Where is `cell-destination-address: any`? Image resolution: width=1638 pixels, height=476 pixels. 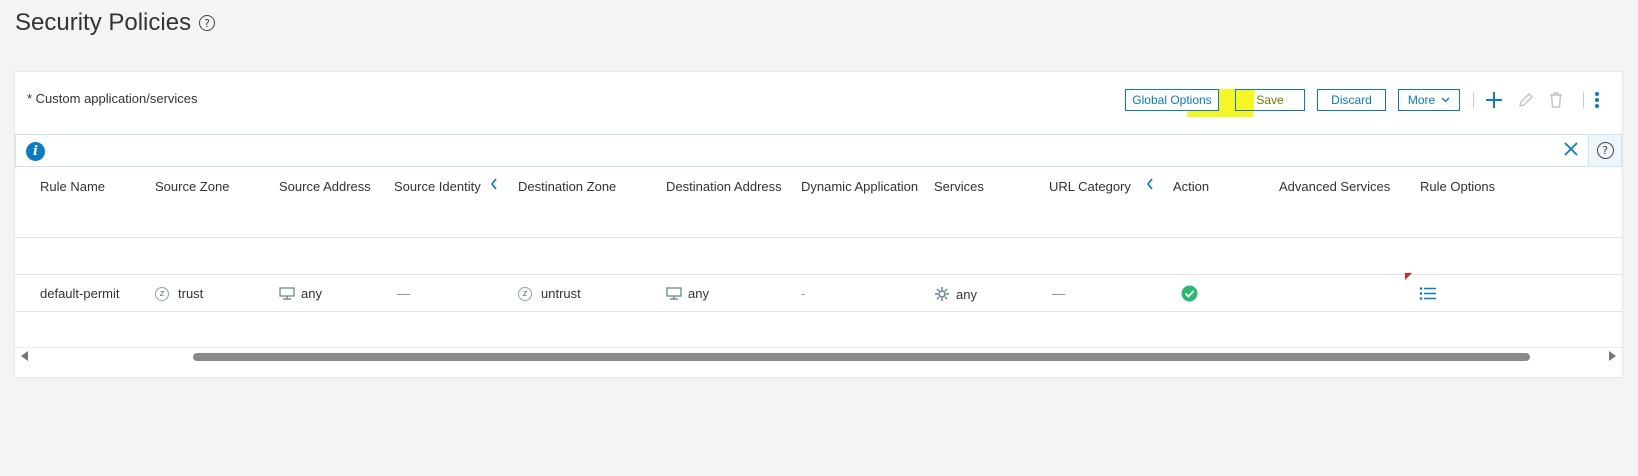 cell-destination-address: any is located at coordinates (687, 293).